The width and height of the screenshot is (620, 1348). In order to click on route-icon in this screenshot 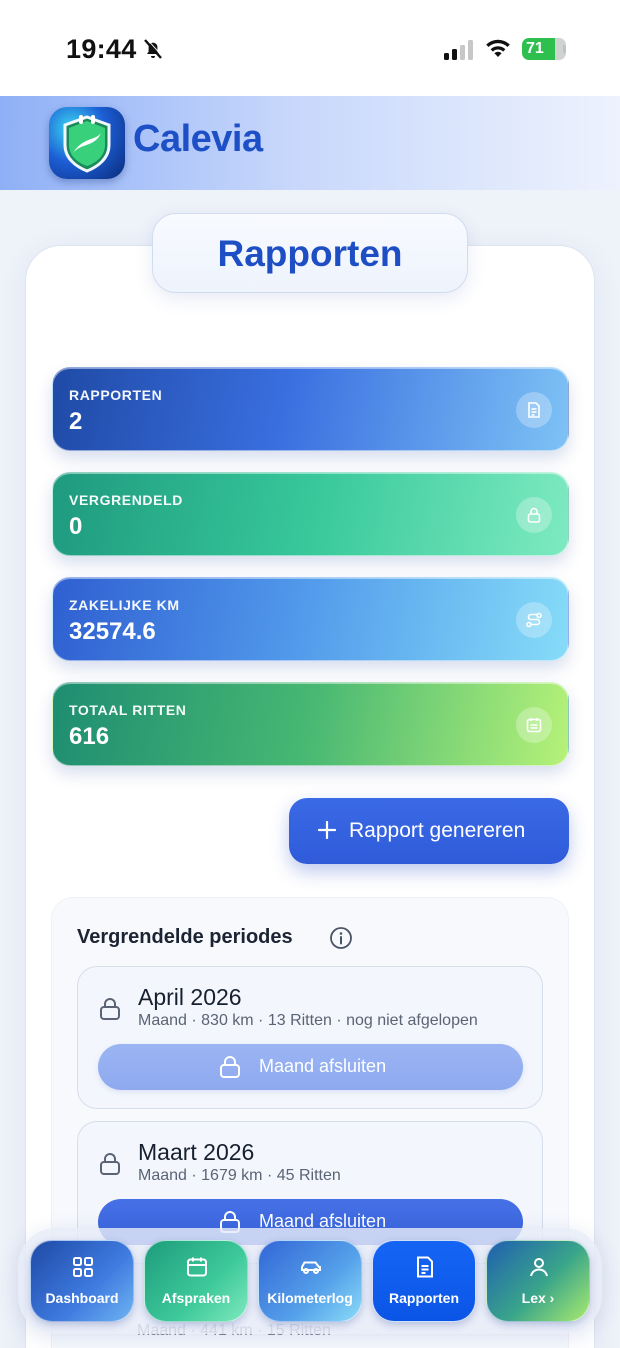, I will do `click(534, 620)`.